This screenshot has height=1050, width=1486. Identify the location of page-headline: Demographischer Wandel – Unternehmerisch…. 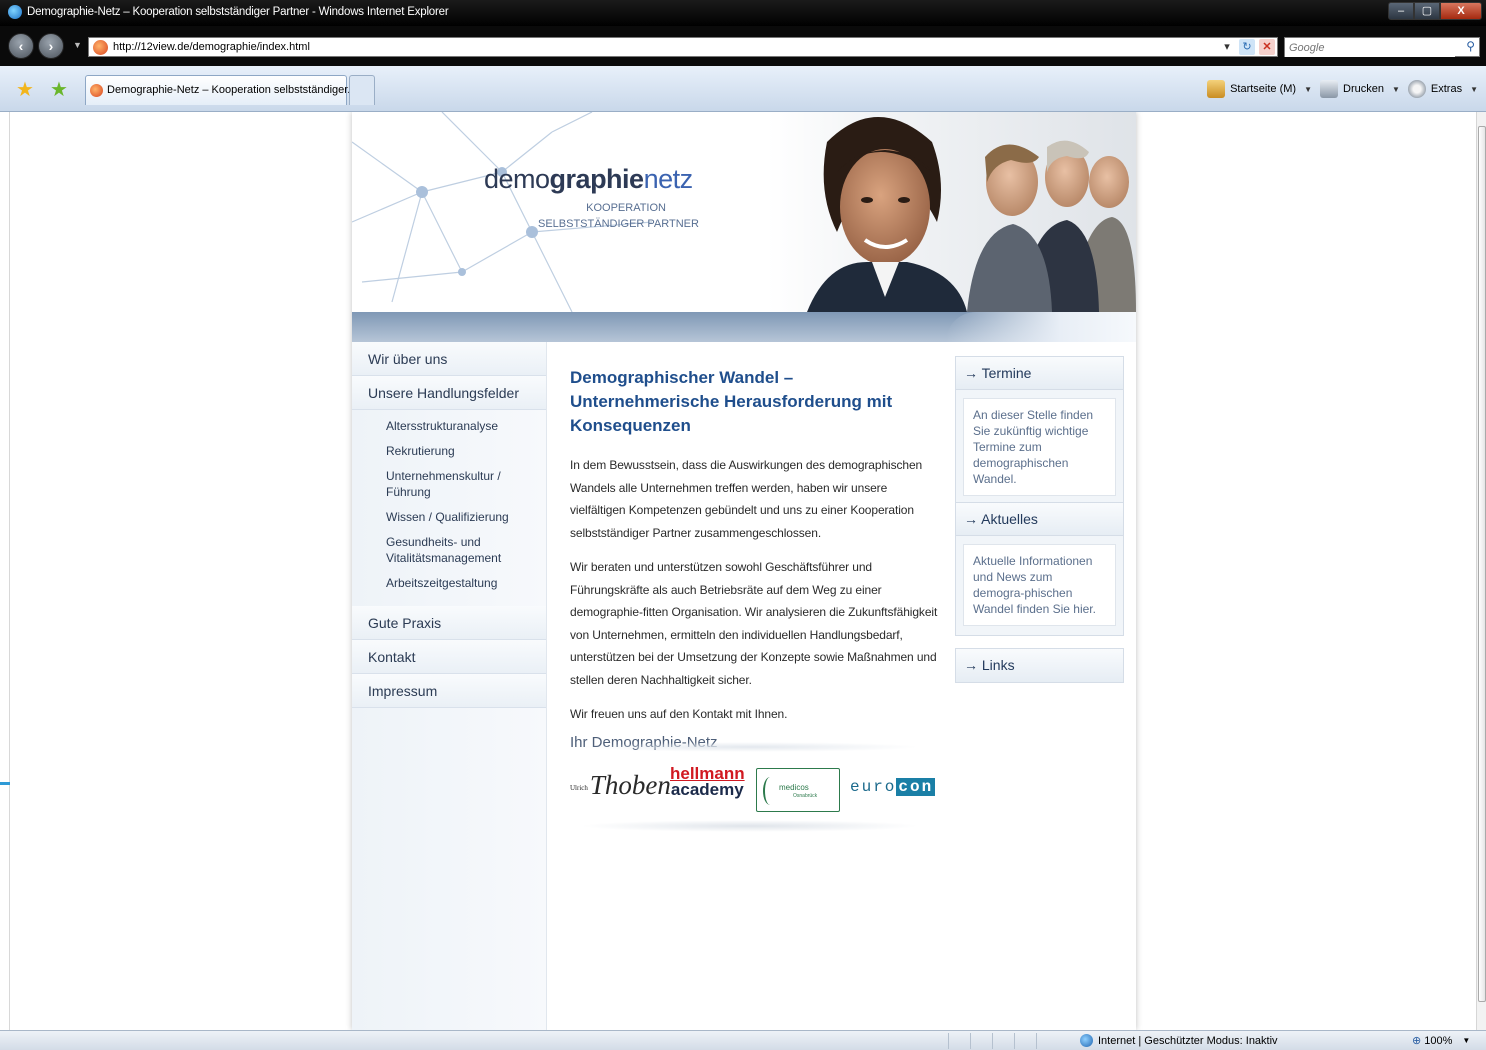
(731, 401).